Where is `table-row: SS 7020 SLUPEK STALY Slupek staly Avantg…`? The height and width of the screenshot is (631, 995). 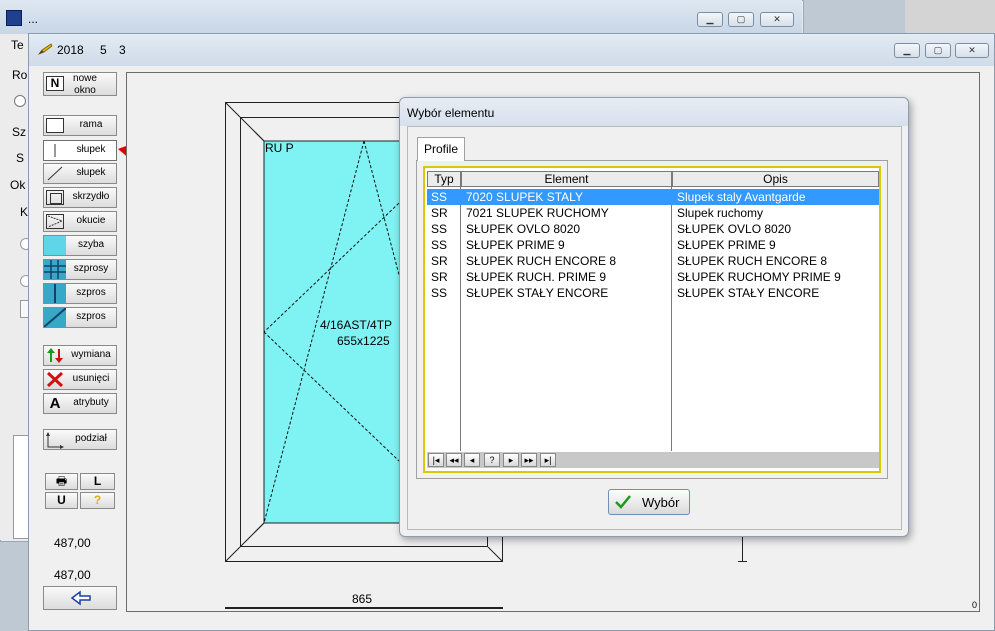 table-row: SS 7020 SLUPEK STALY Slupek staly Avantg… is located at coordinates (653, 197).